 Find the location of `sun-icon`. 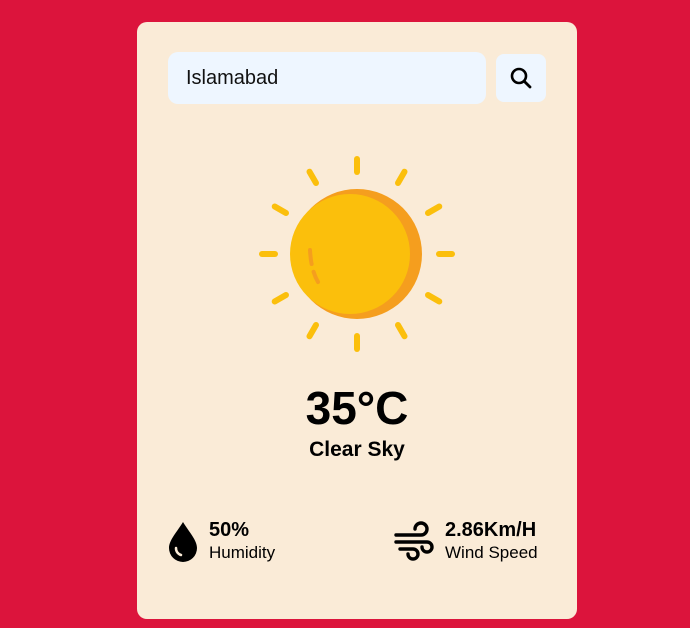

sun-icon is located at coordinates (357, 254).